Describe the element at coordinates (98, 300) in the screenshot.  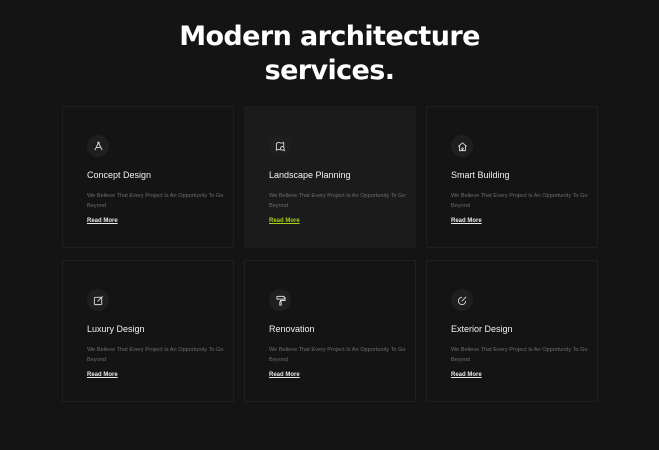
I see `pencil-square-icon` at that location.